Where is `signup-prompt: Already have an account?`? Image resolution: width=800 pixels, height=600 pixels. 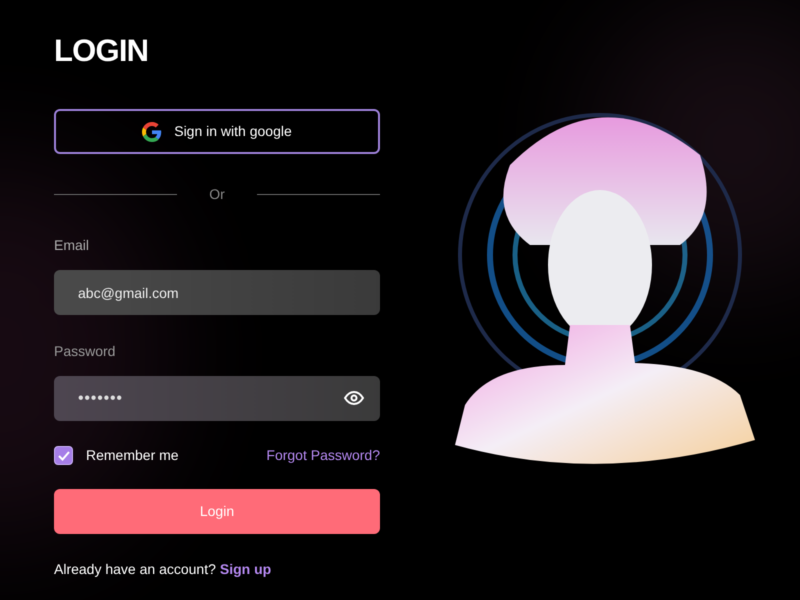 signup-prompt: Already have an account? is located at coordinates (135, 569).